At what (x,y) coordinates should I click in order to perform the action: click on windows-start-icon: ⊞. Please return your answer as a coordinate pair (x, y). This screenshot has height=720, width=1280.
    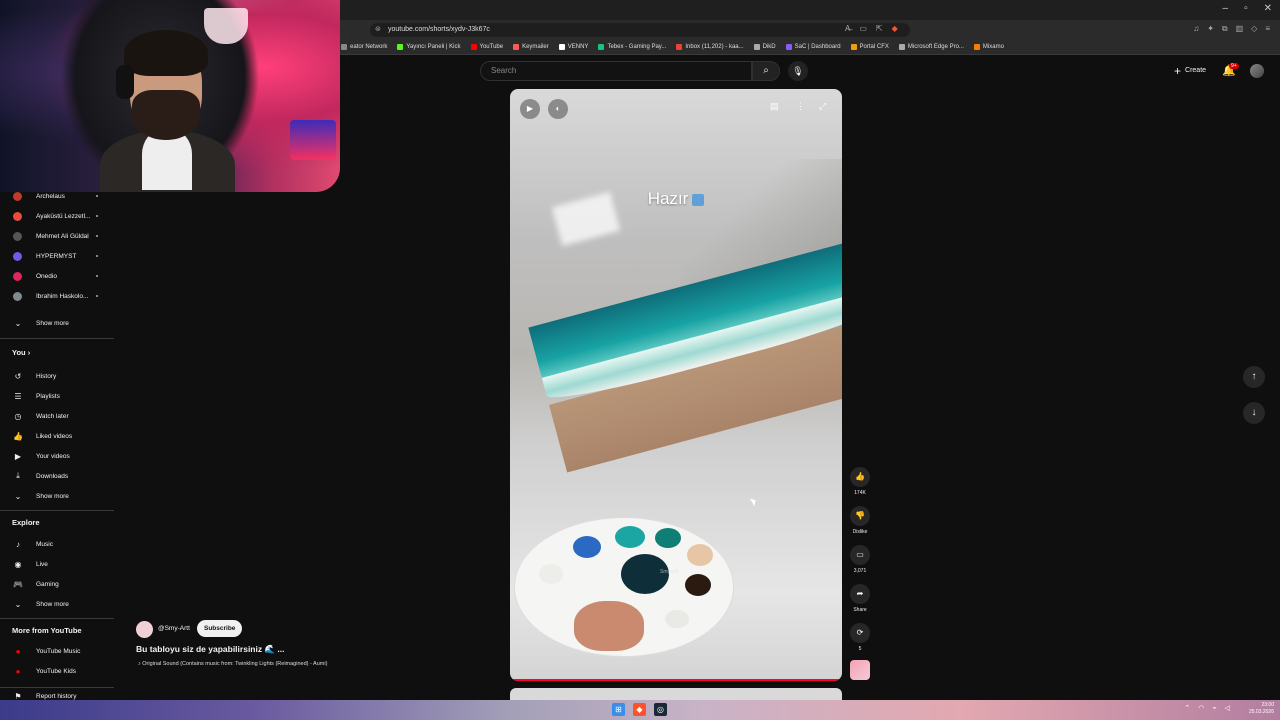
    Looking at the image, I should click on (618, 709).